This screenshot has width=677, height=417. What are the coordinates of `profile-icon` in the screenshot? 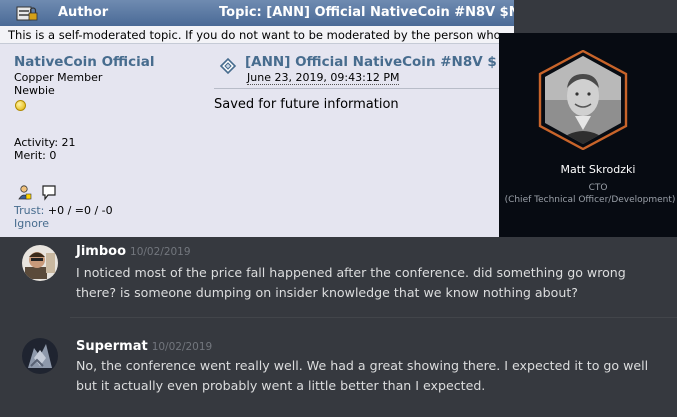 It's located at (25, 192).